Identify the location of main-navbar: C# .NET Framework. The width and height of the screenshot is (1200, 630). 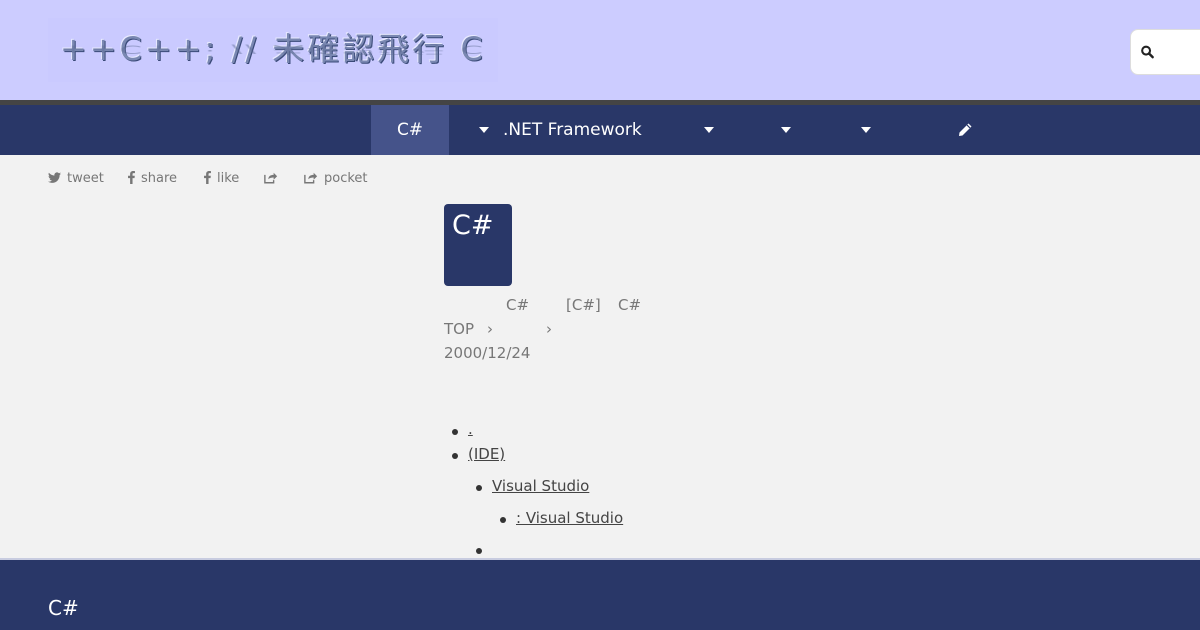
(600, 130).